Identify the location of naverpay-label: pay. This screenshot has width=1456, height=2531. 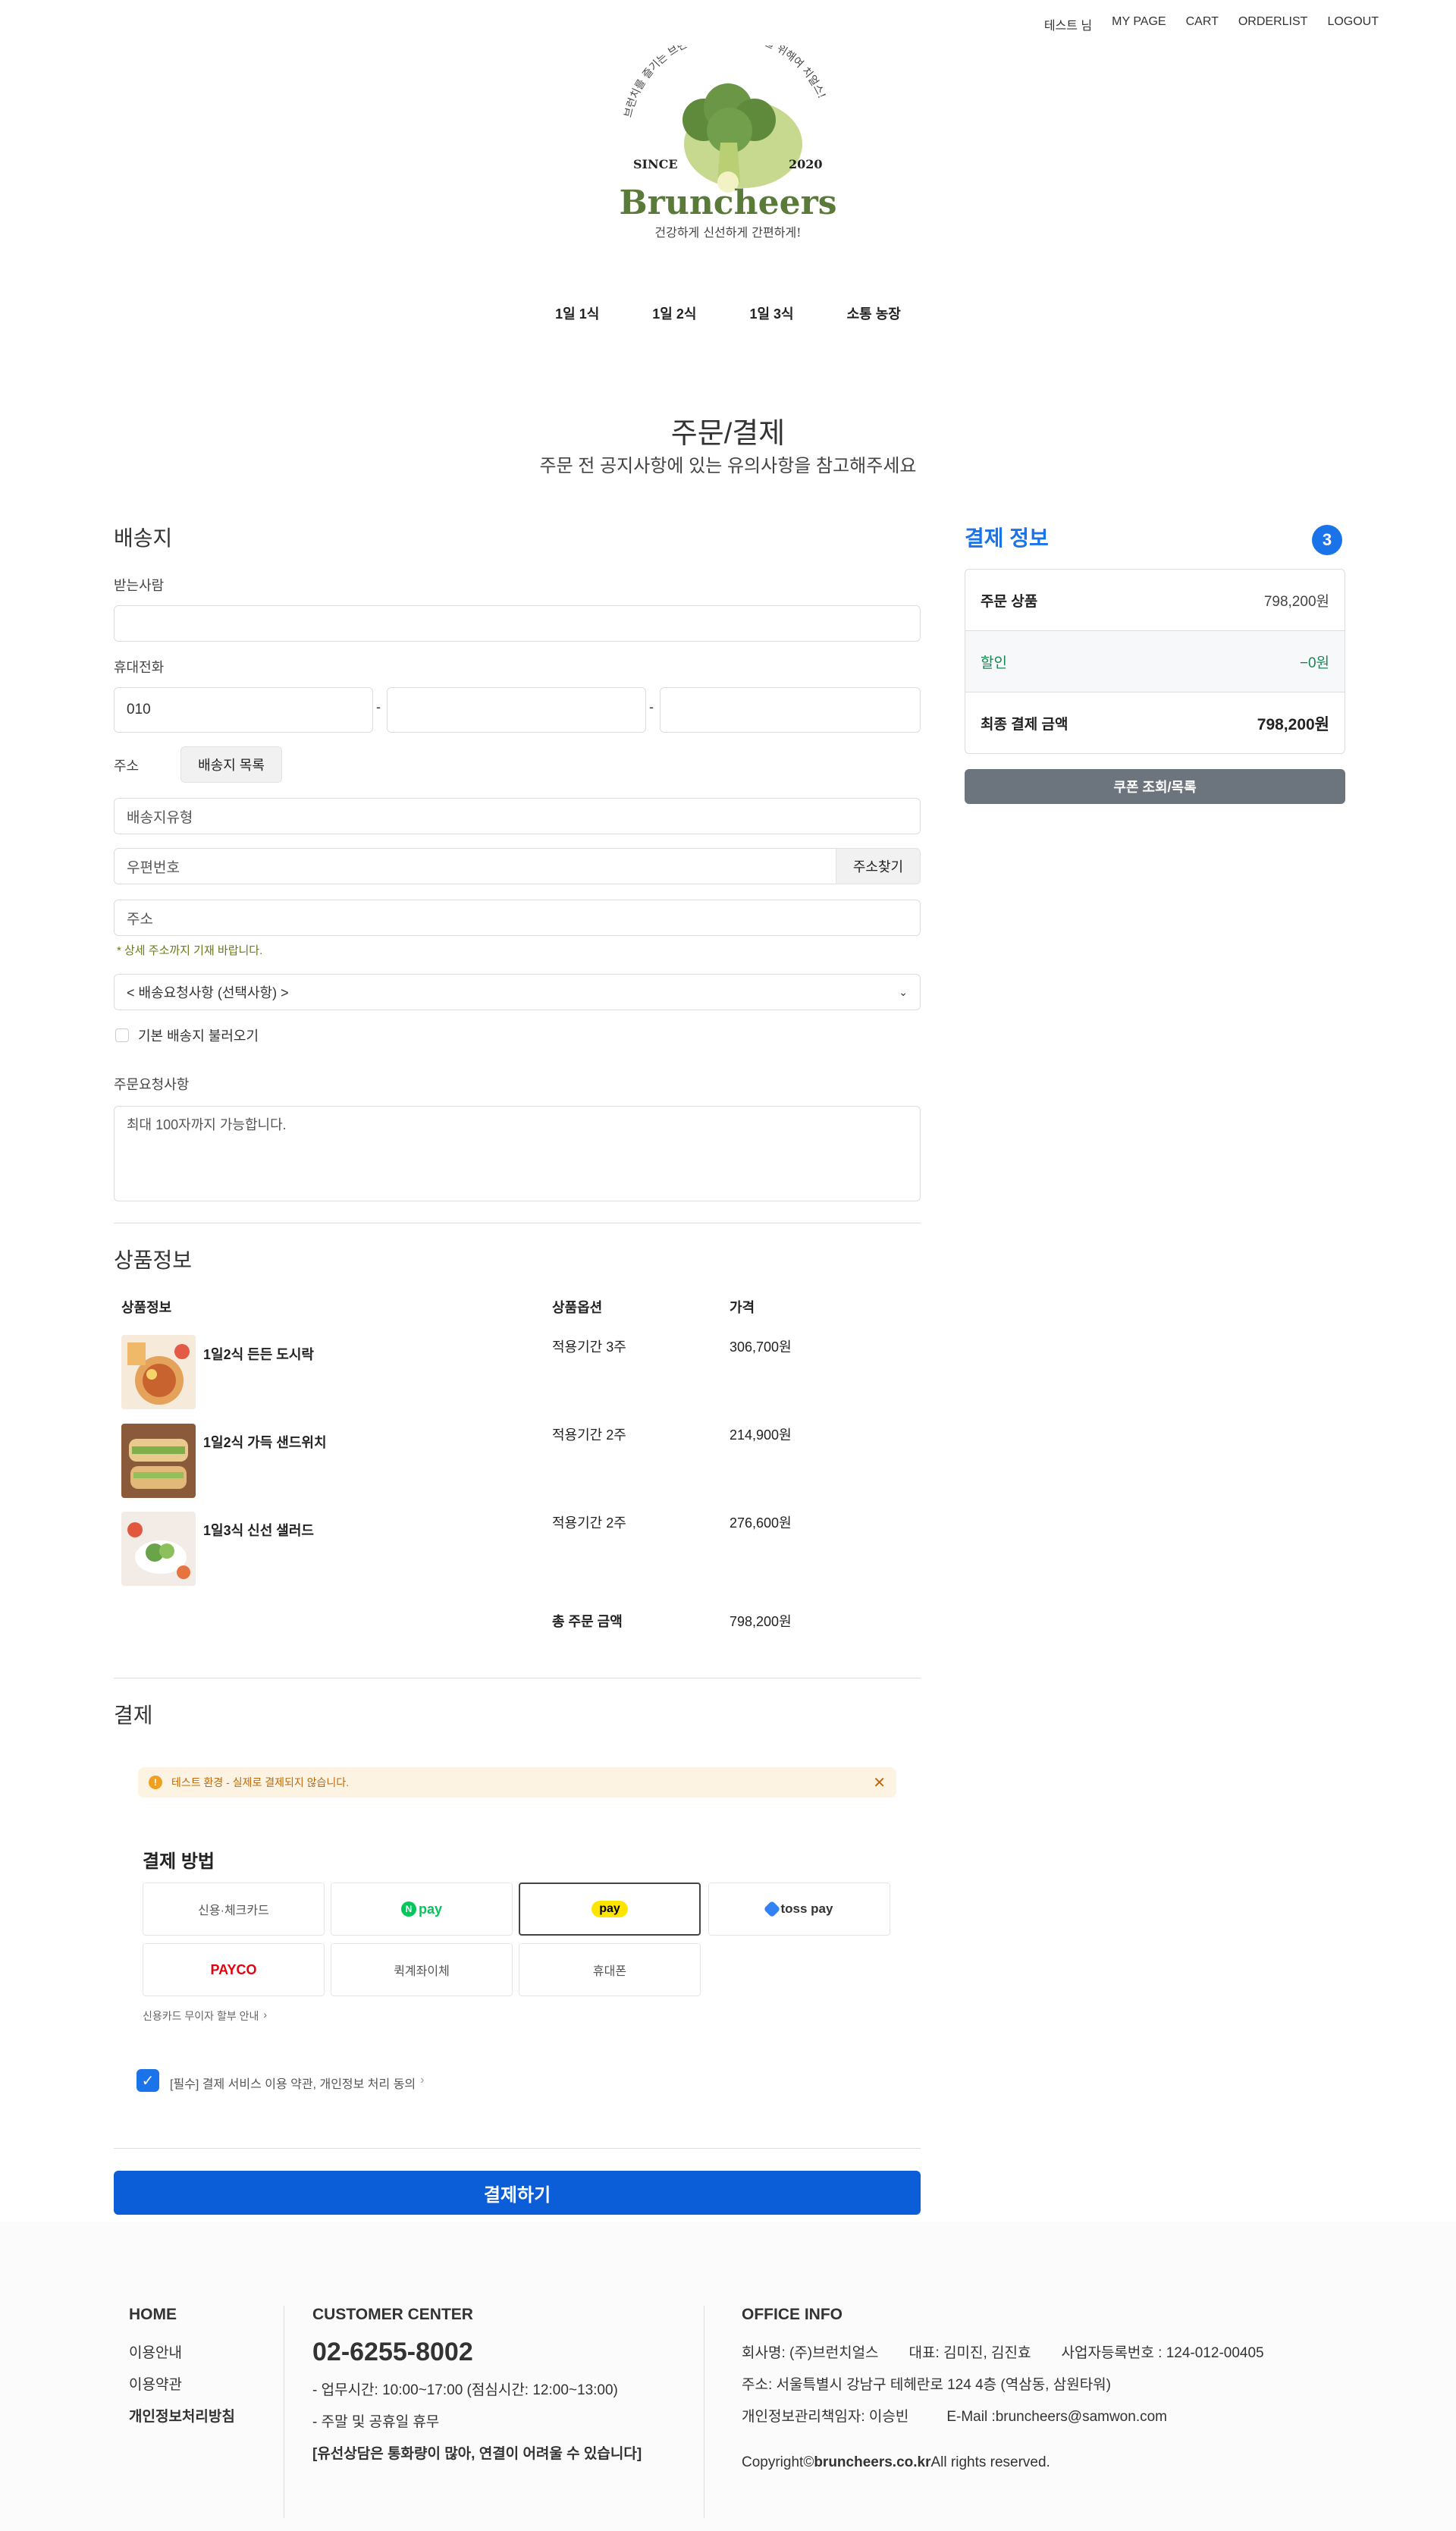
(430, 1909).